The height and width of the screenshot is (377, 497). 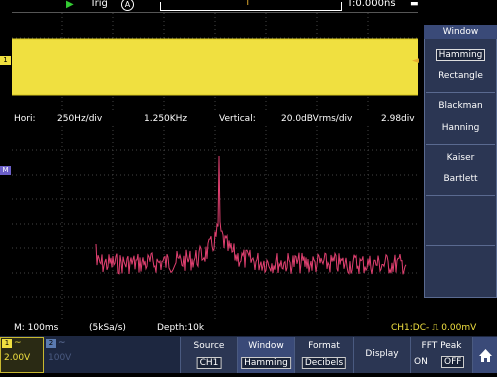 What do you see at coordinates (208, 355) in the screenshot?
I see `softkey-source: Source CH1` at bounding box center [208, 355].